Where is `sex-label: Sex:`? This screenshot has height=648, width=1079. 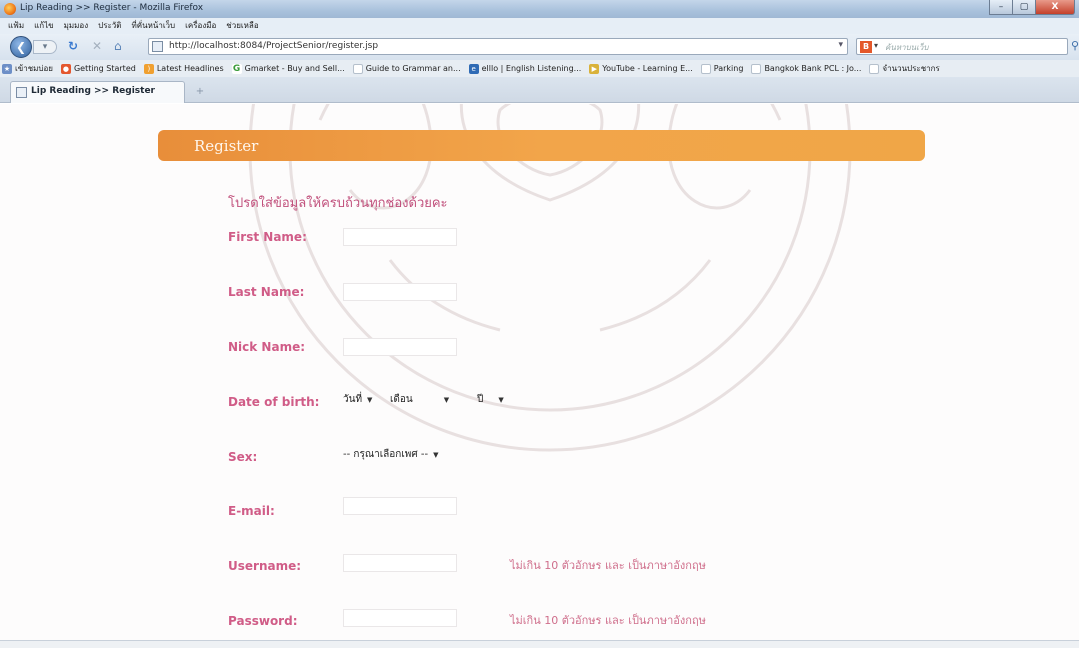
sex-label: Sex: is located at coordinates (243, 457).